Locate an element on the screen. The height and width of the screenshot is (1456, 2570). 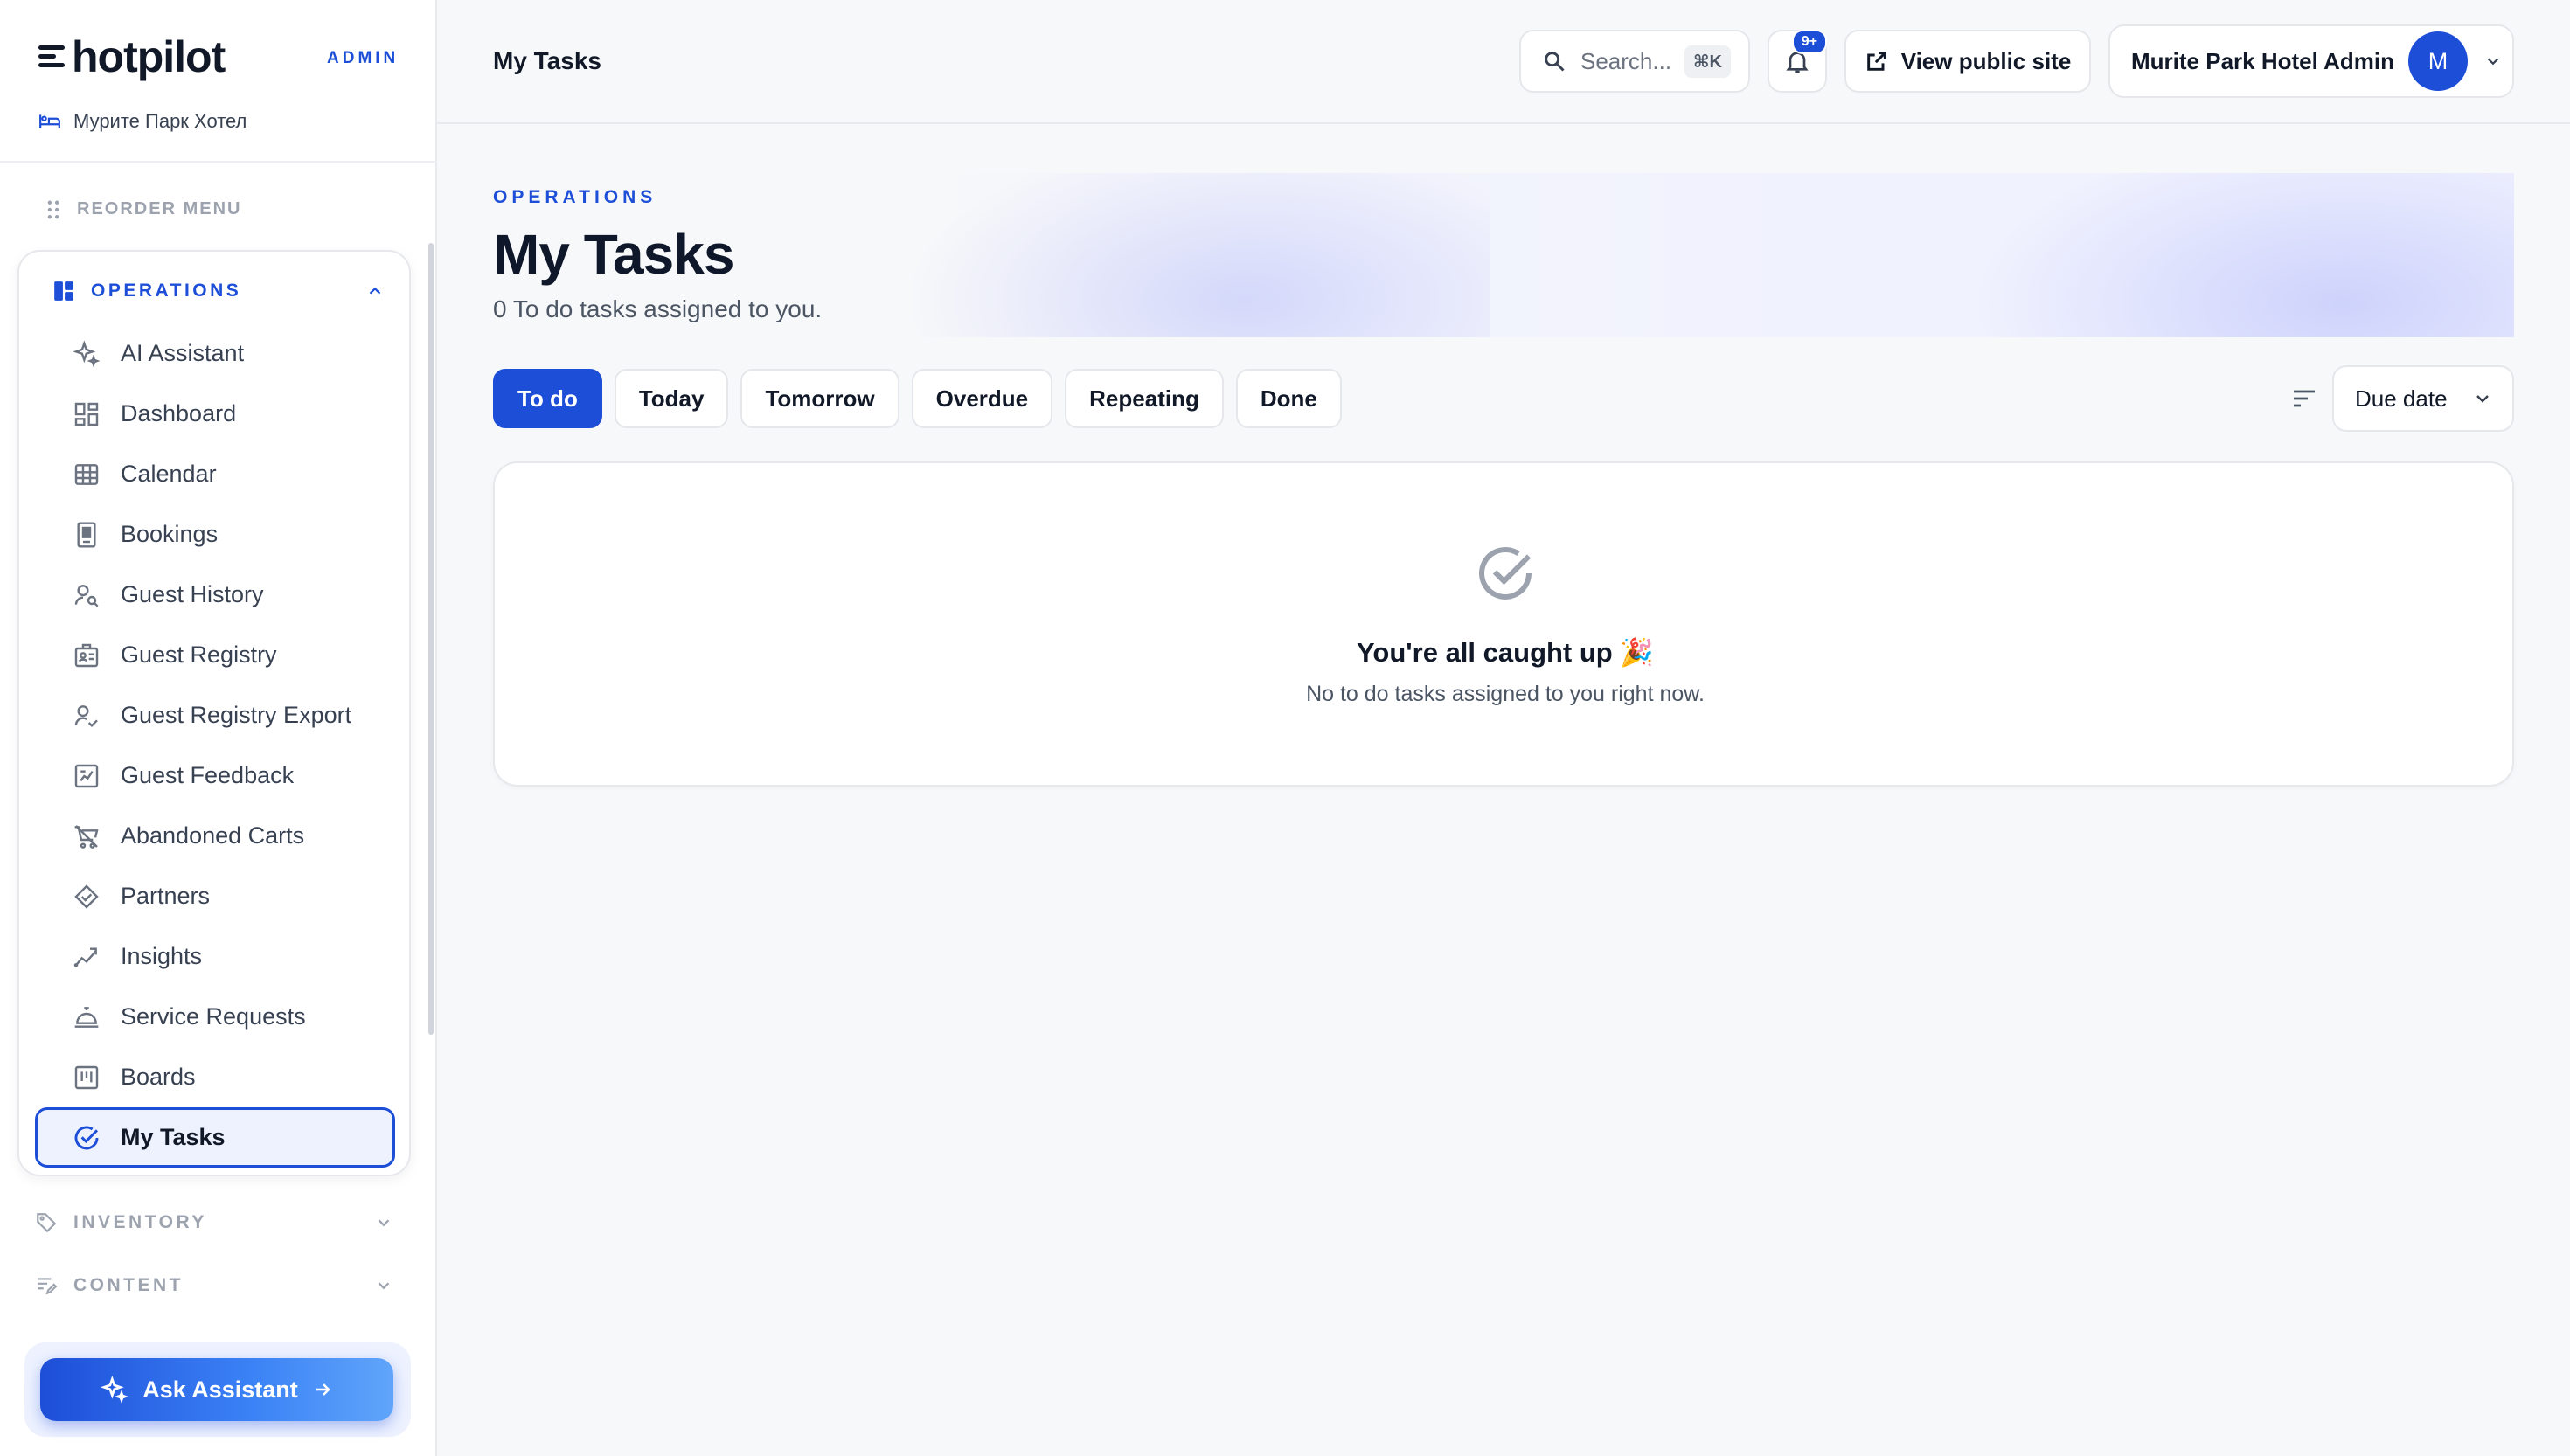
sidebar-item-label: My Tasks is located at coordinates (173, 1137).